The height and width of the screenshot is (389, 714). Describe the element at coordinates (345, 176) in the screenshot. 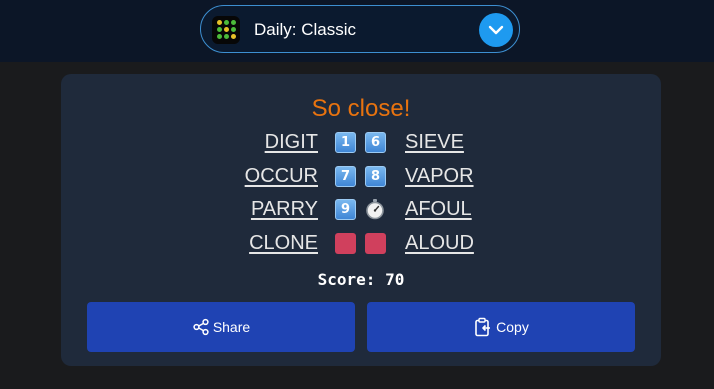

I see `number-tile: 7` at that location.